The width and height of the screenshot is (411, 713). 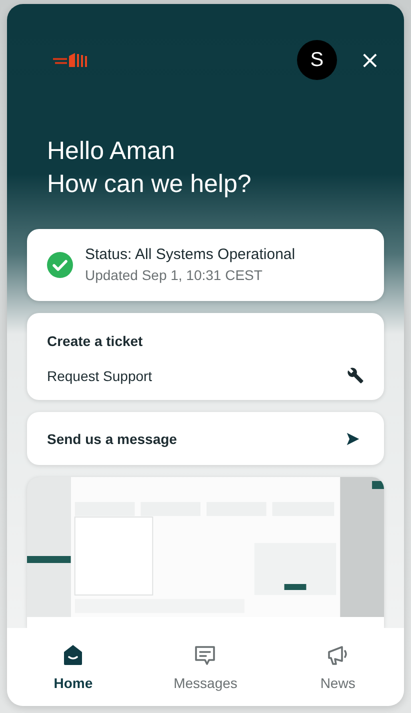 I want to click on close-button: ×, so click(x=370, y=60).